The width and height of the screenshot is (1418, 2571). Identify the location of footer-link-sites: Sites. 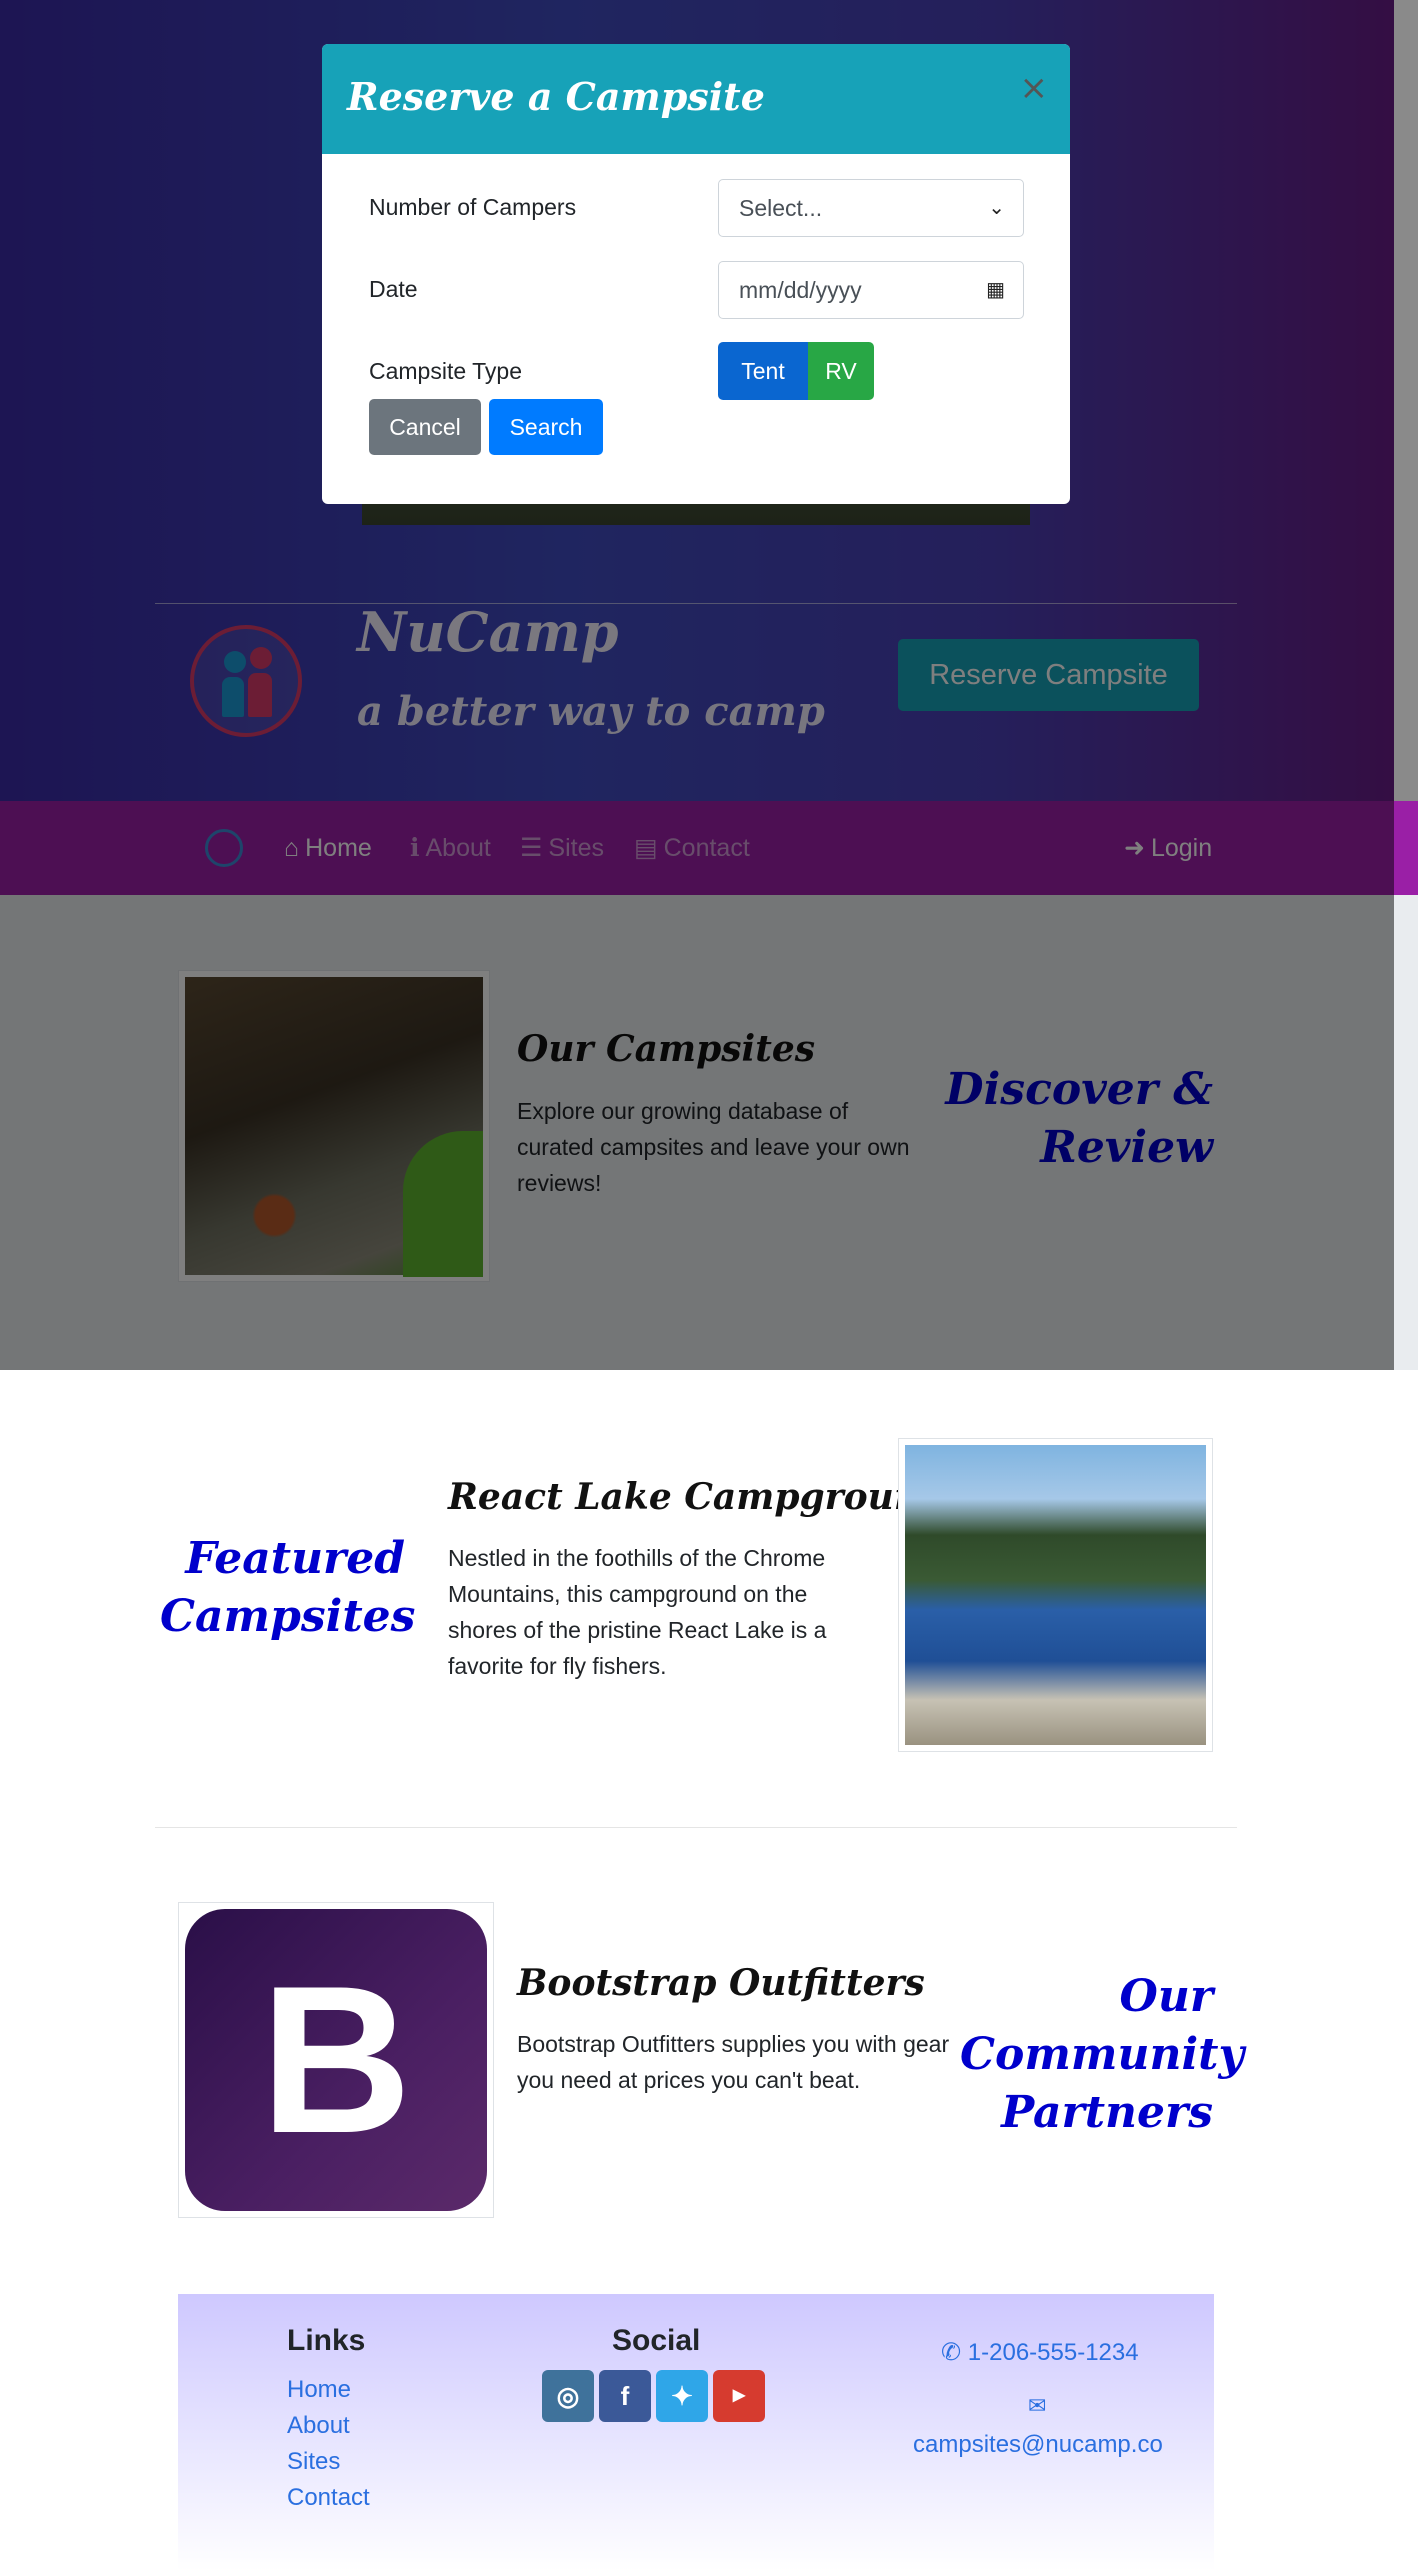
(313, 2462).